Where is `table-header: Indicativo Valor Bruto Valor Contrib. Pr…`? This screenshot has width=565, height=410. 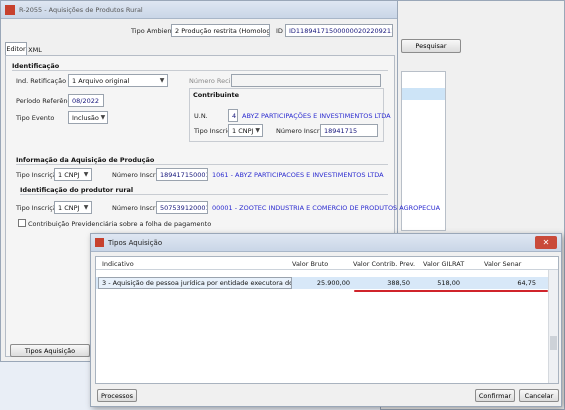
table-header: Indicativo Valor Bruto Valor Contrib. Pr… is located at coordinates (327, 263).